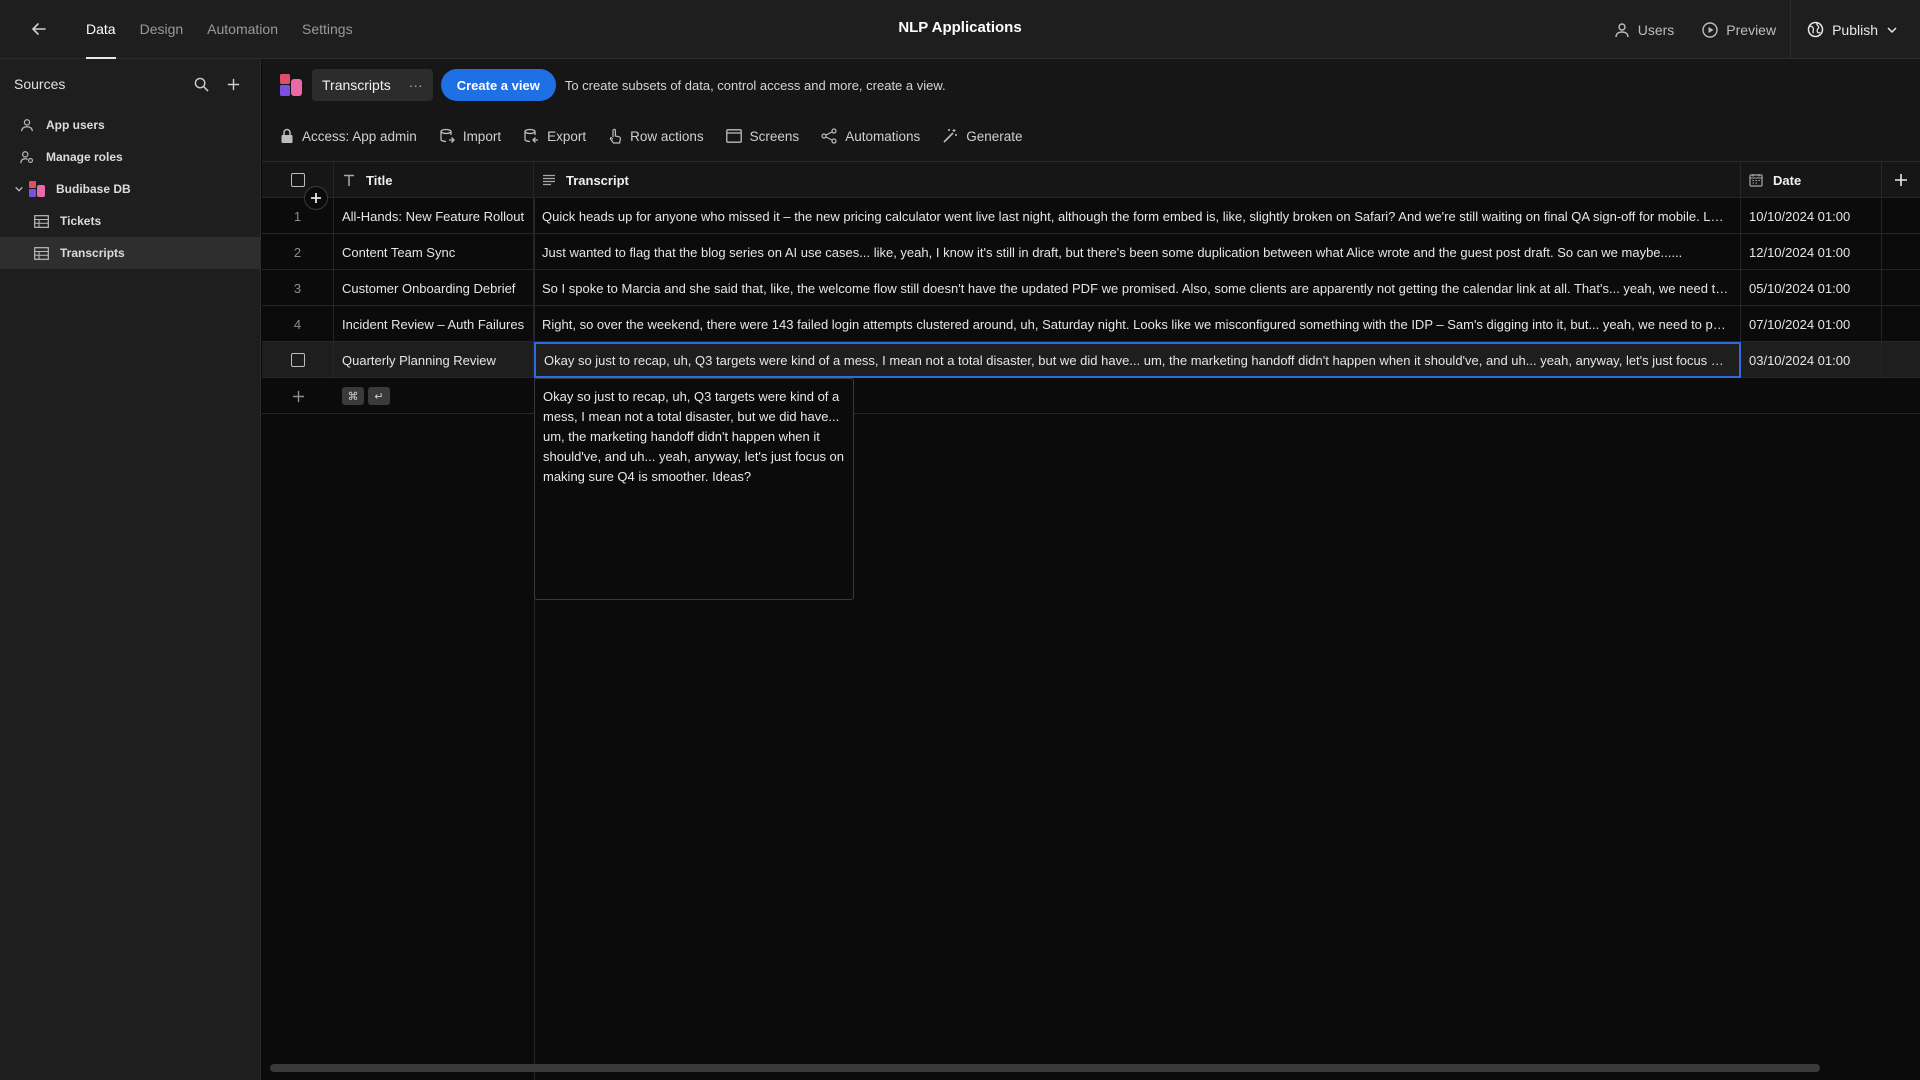  I want to click on top-actions: Users Preview Publish, so click(1760, 29).